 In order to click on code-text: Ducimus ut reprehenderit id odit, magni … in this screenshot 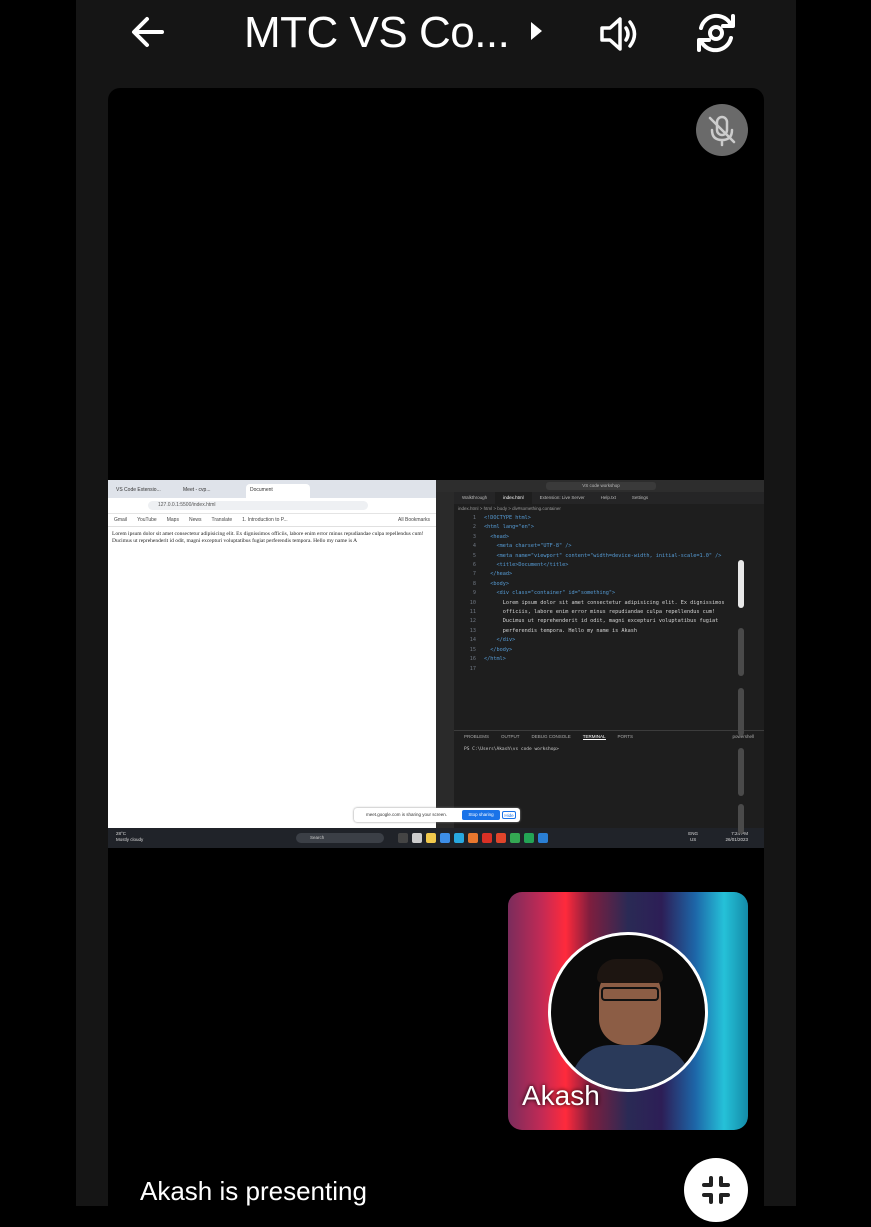, I will do `click(601, 621)`.